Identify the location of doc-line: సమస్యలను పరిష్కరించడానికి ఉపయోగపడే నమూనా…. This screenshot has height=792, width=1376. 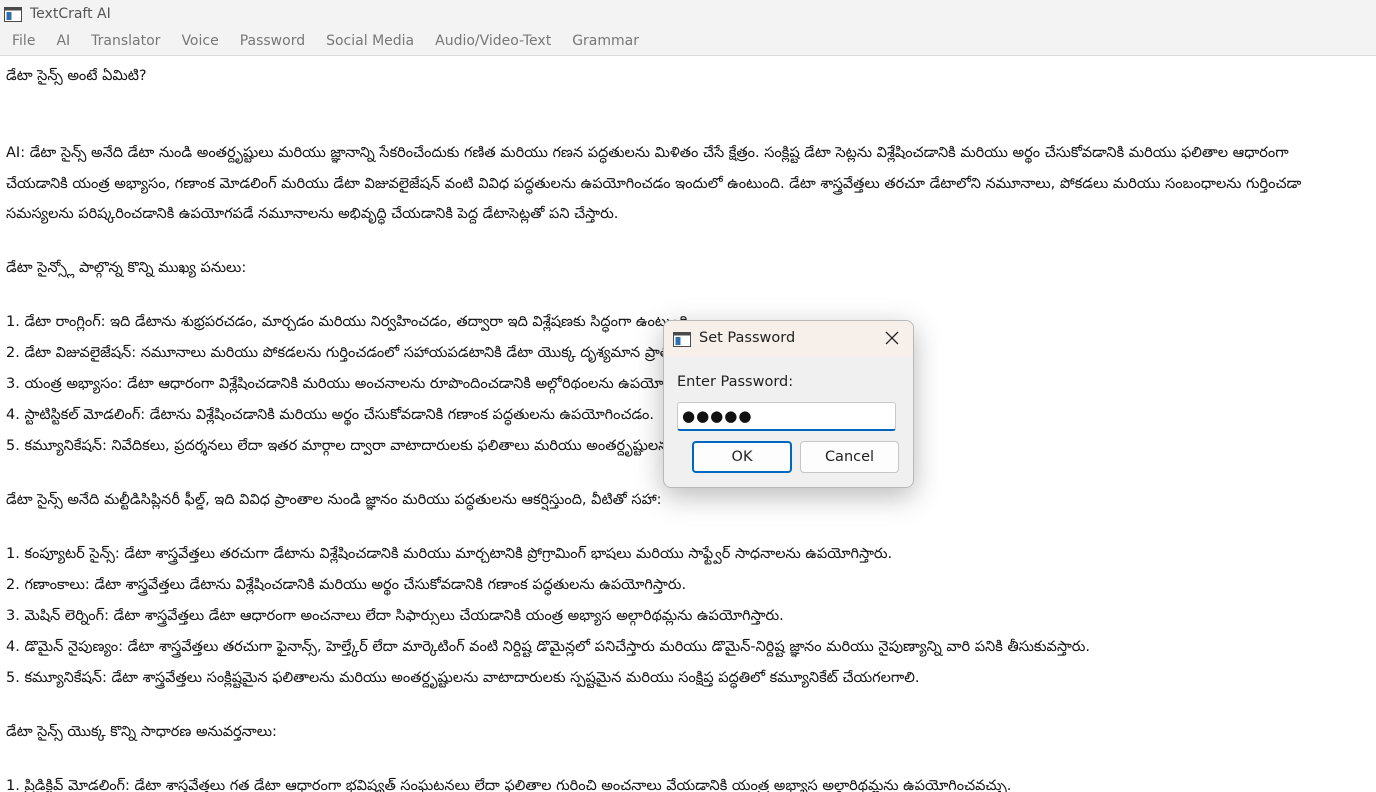
(312, 214).